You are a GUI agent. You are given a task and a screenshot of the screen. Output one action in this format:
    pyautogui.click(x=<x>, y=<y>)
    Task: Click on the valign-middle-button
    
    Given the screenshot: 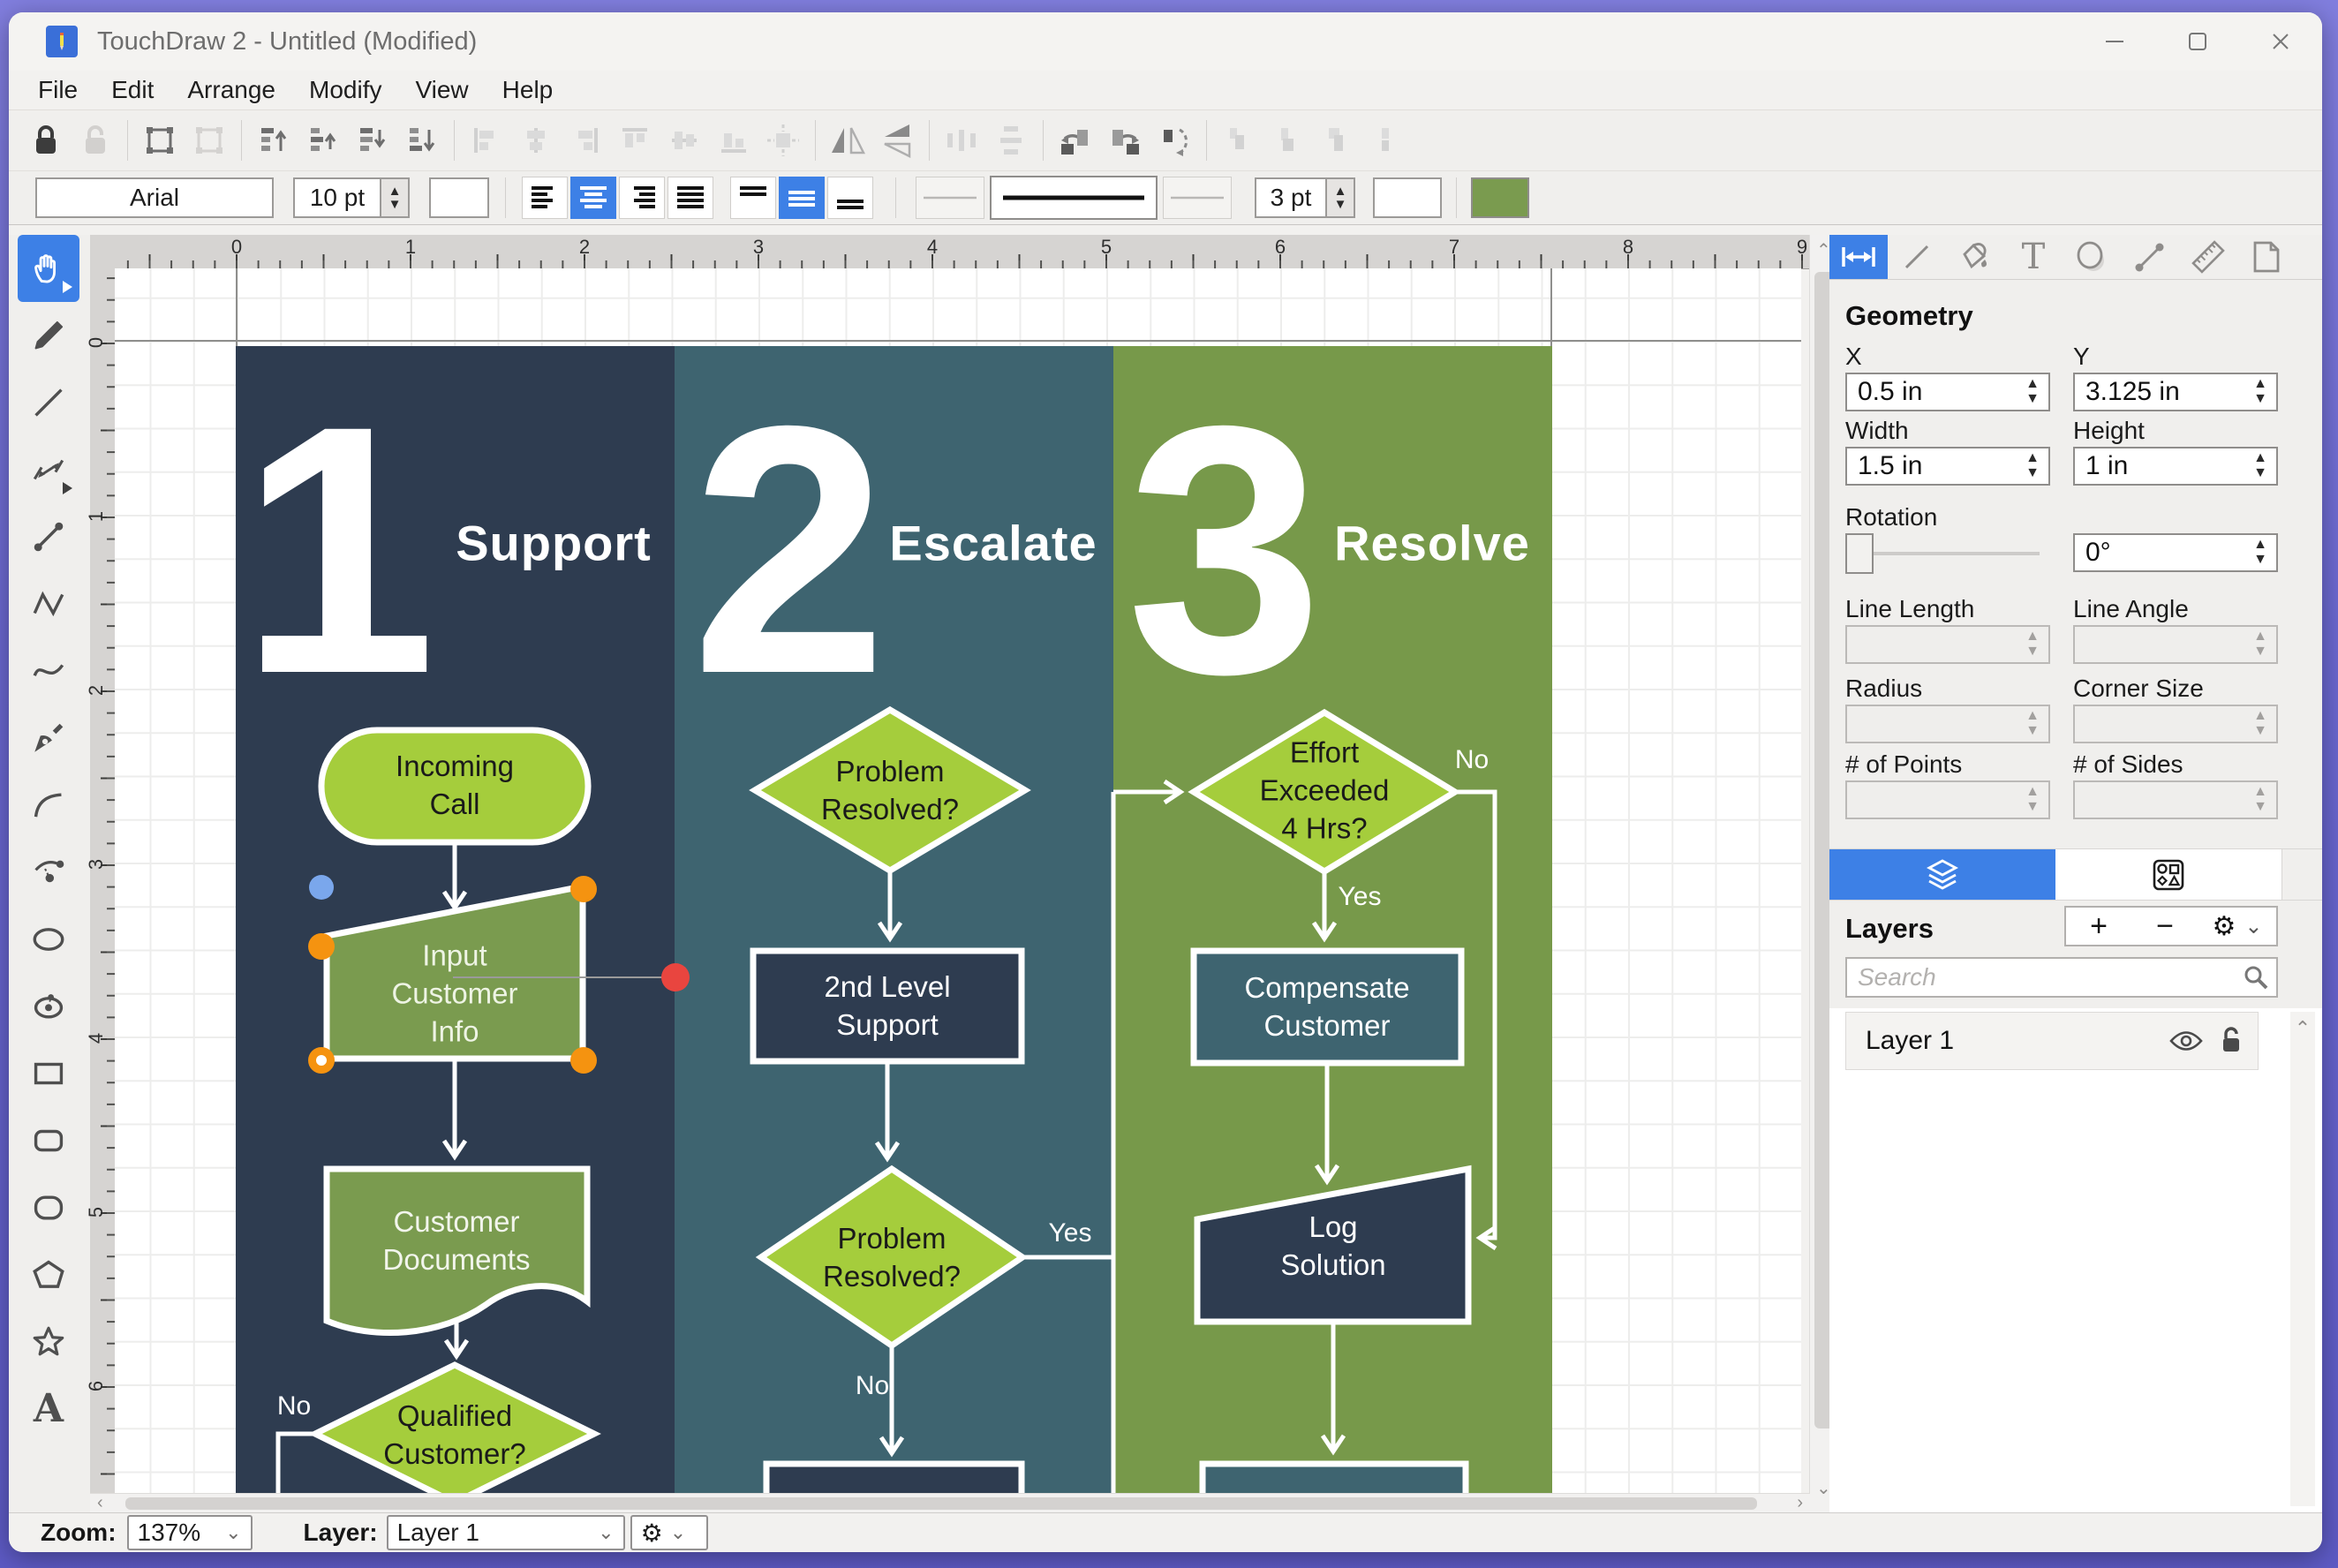 What is the action you would take?
    pyautogui.click(x=802, y=198)
    